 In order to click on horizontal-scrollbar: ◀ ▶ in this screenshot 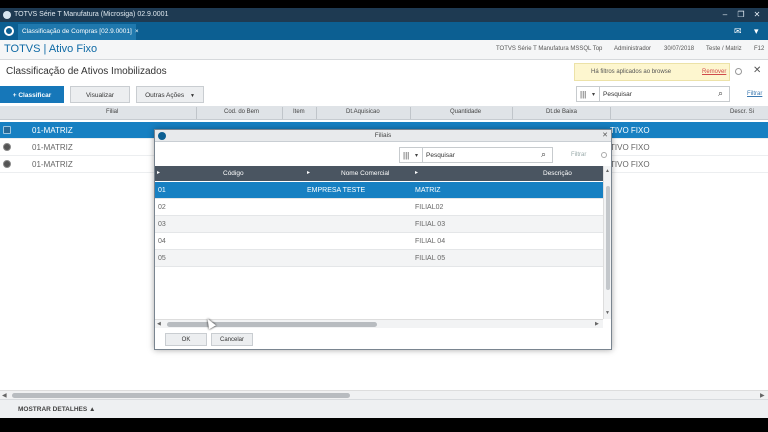, I will do `click(384, 394)`.